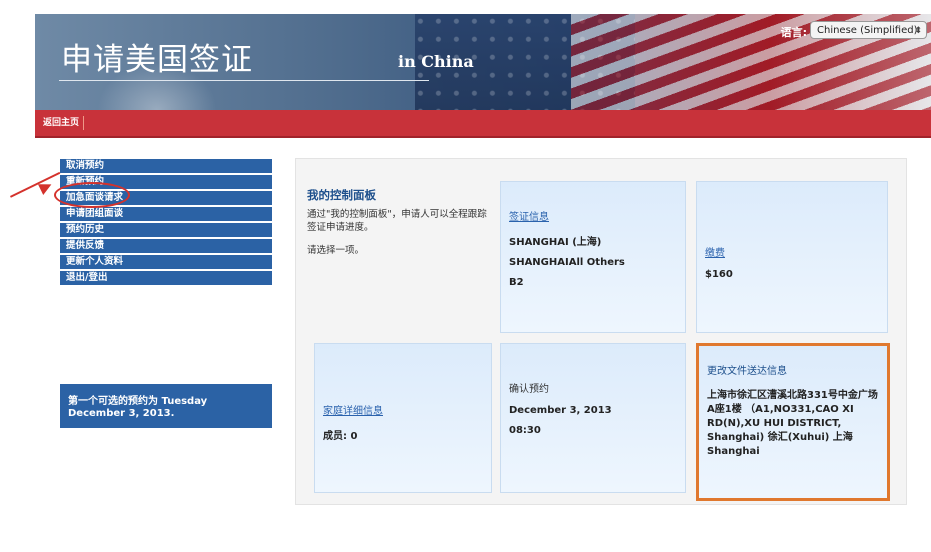 The image size is (931, 552). I want to click on sidebar-item-cancel: 取消预约, so click(166, 166).